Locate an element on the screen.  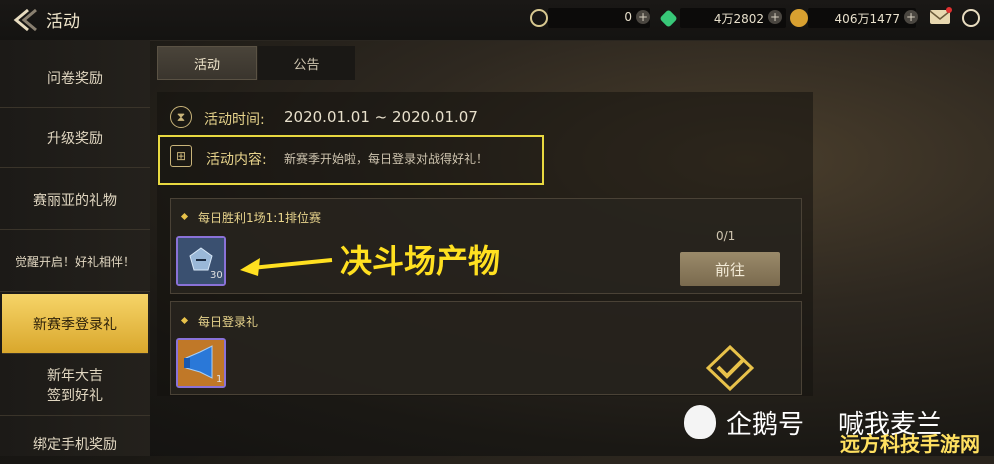
gem-value: 4万2802 is located at coordinates (738, 19).